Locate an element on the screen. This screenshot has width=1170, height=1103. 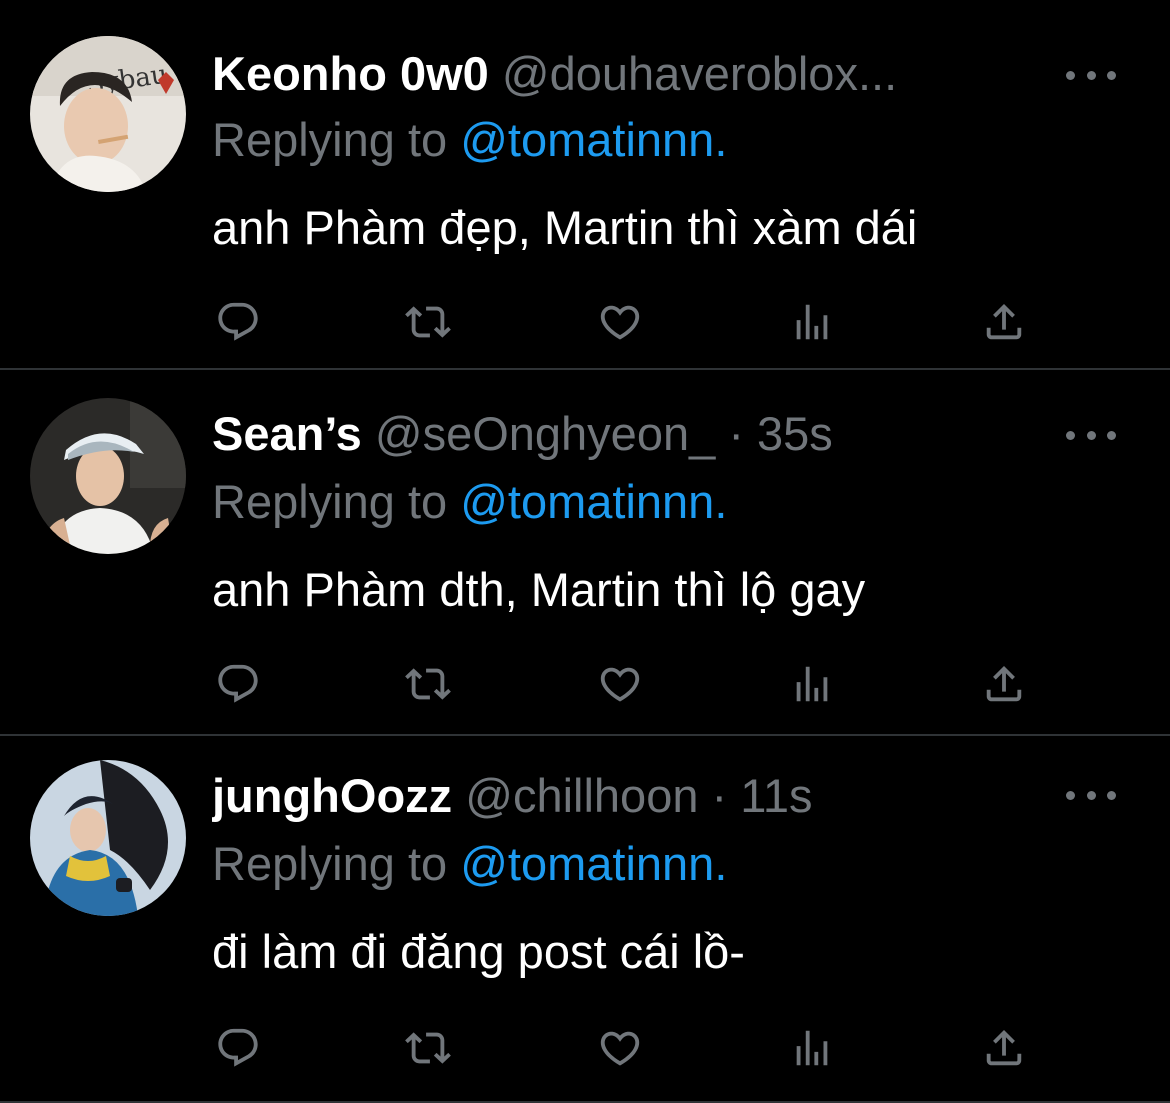
user-handle: @seOnghyeon_ is located at coordinates (545, 433).